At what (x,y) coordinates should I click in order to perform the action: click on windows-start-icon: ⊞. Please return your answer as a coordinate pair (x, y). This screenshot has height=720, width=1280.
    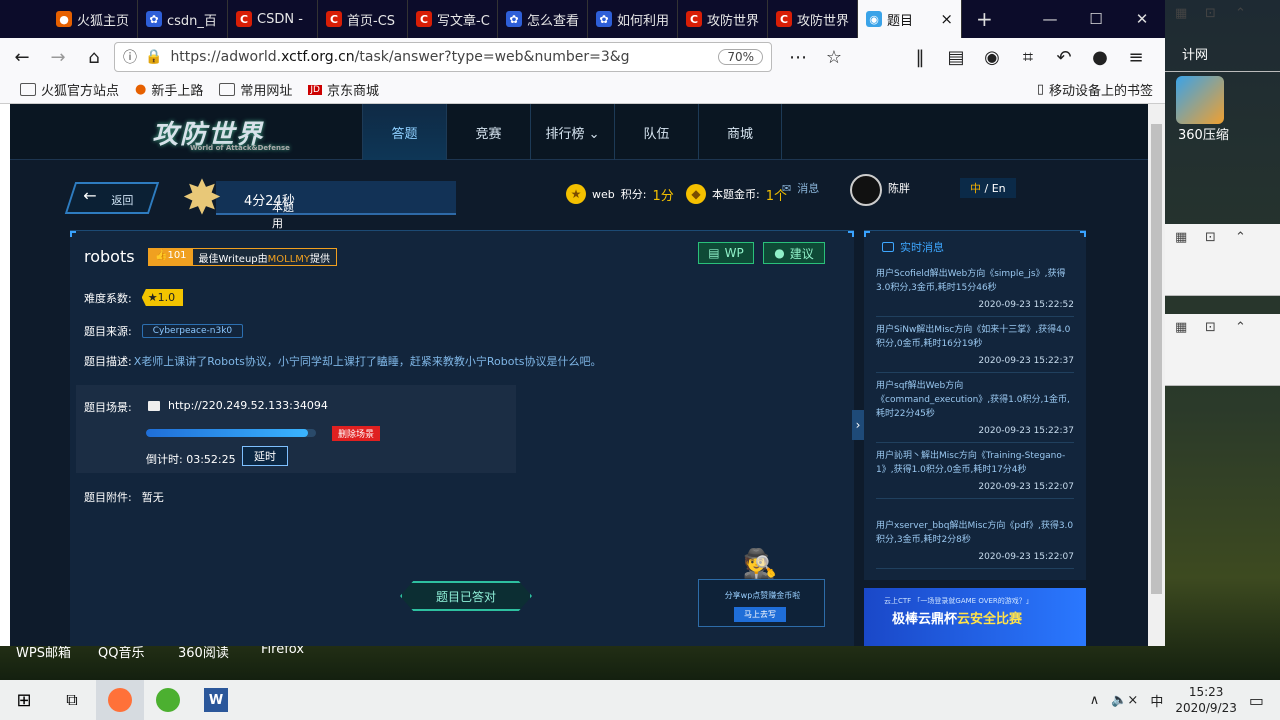
    Looking at the image, I should click on (24, 700).